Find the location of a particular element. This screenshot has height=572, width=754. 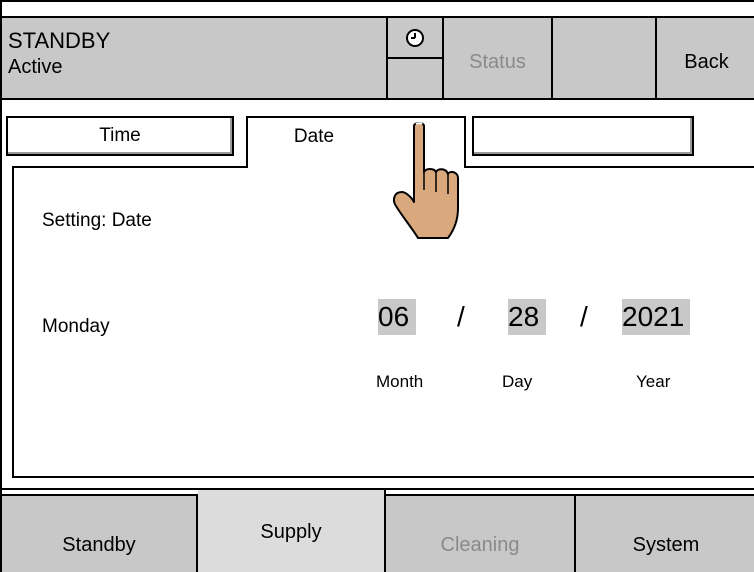

nav-system-button: System is located at coordinates (665, 533).